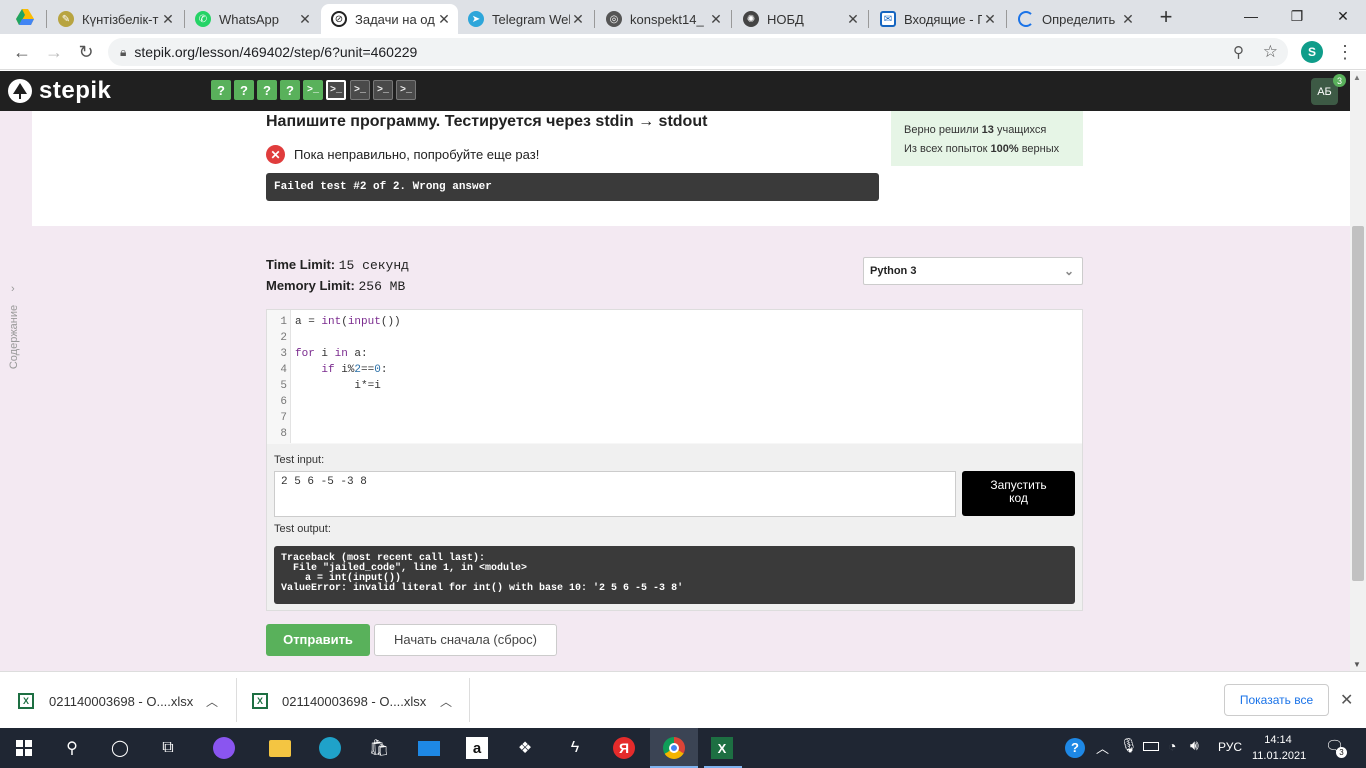 The width and height of the screenshot is (1366, 768). What do you see at coordinates (1166, 18) in the screenshot?
I see `new-tab-button: +` at bounding box center [1166, 18].